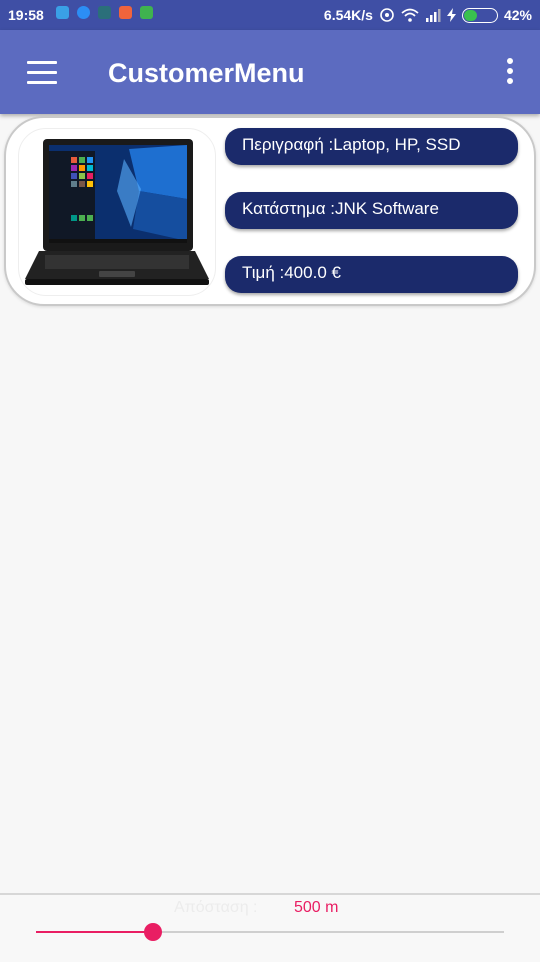  What do you see at coordinates (83, 12) in the screenshot?
I see `messenger-icon` at bounding box center [83, 12].